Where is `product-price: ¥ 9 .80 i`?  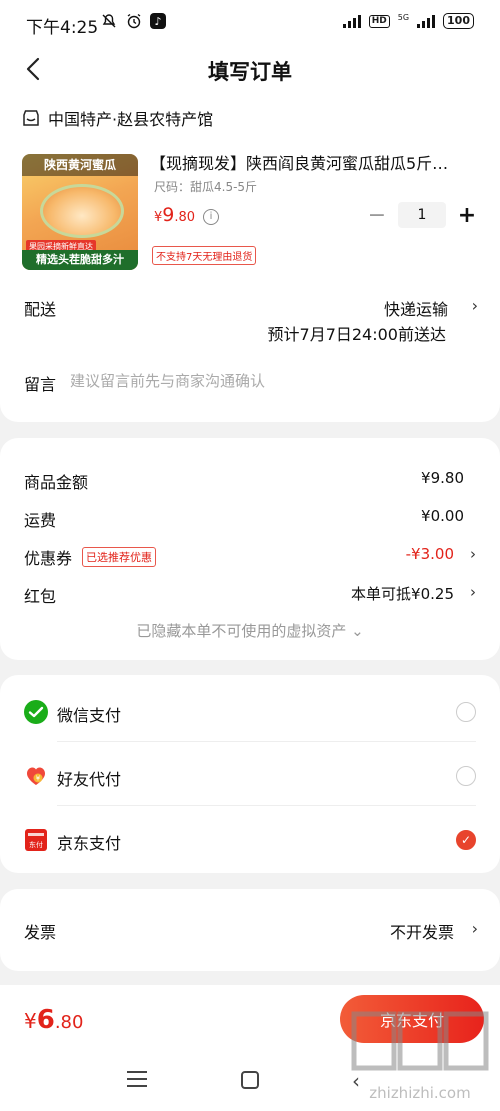
product-price: ¥ 9 .80 i is located at coordinates (187, 215).